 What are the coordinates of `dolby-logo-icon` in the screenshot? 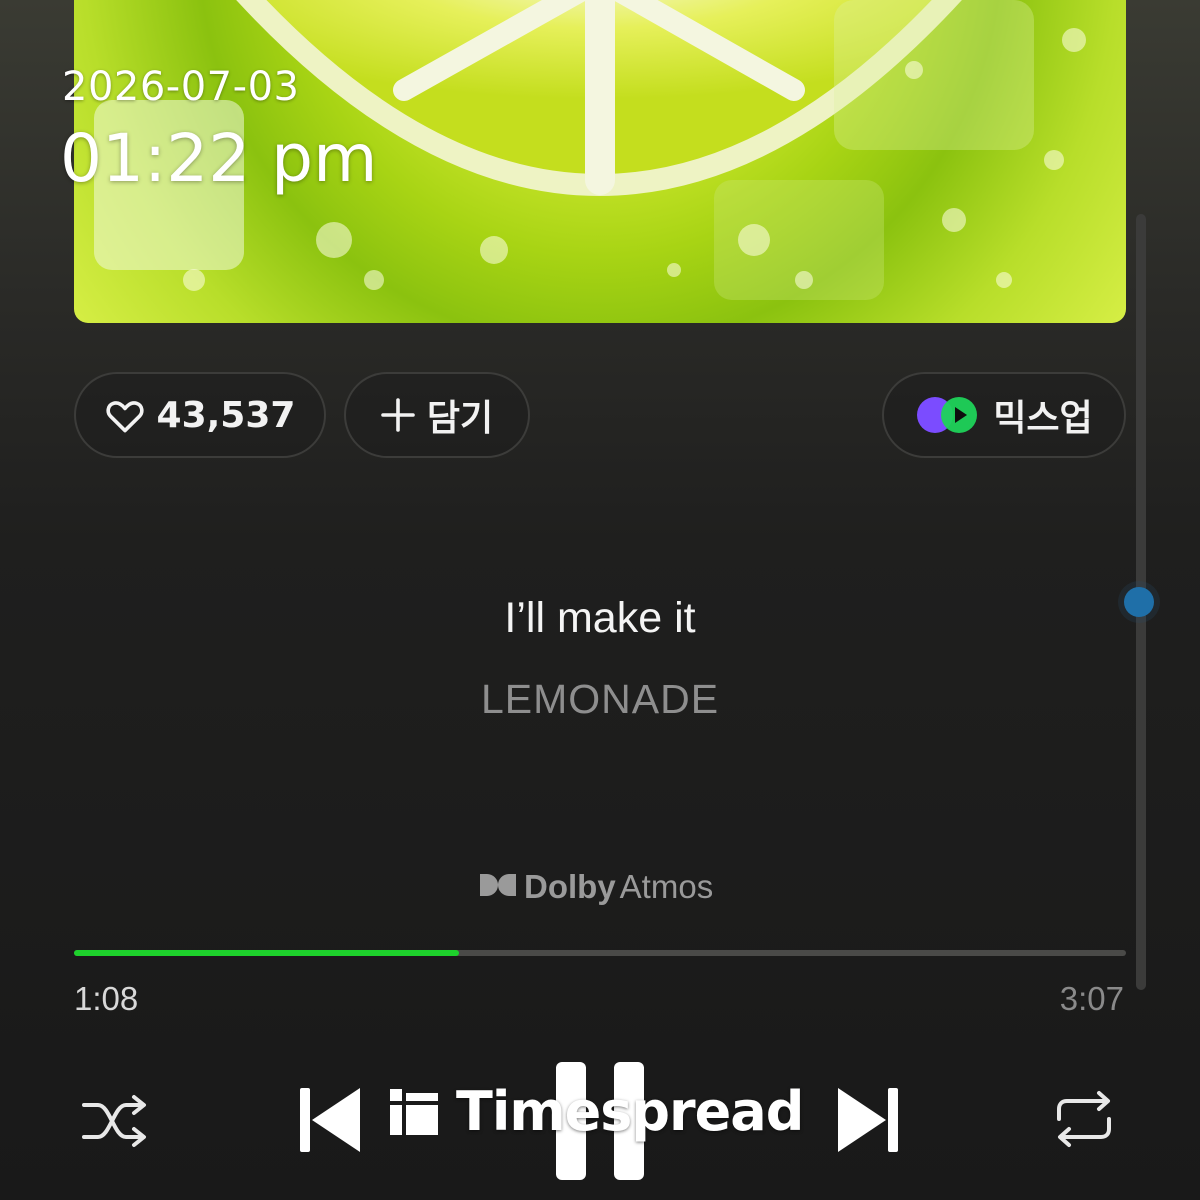 It's located at (498, 887).